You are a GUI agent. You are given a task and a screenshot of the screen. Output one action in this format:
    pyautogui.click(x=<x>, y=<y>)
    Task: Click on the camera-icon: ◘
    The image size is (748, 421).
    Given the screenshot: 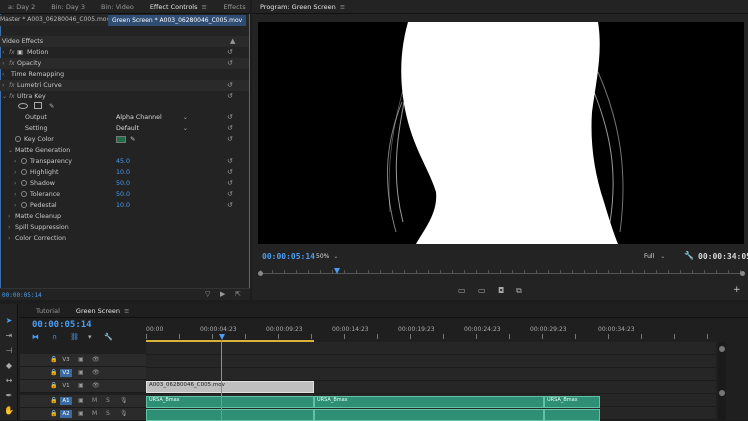 What is the action you would take?
    pyautogui.click(x=501, y=290)
    